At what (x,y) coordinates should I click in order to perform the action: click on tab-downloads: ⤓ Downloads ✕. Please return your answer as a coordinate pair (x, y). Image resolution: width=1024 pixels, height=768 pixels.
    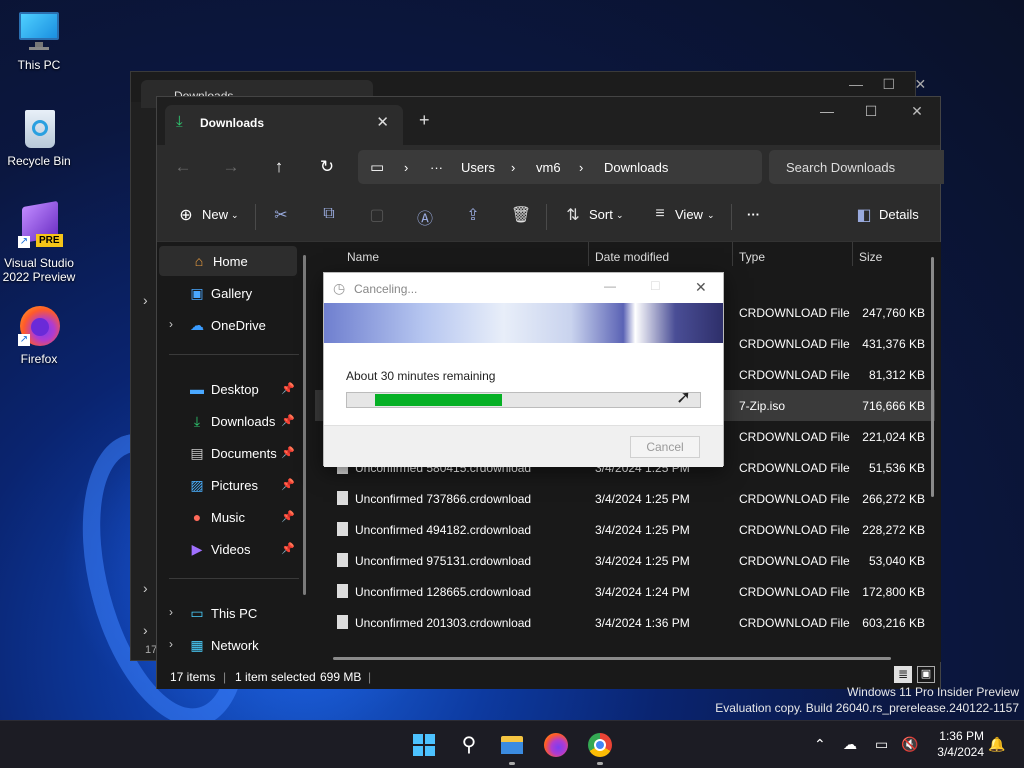
    Looking at the image, I should click on (284, 125).